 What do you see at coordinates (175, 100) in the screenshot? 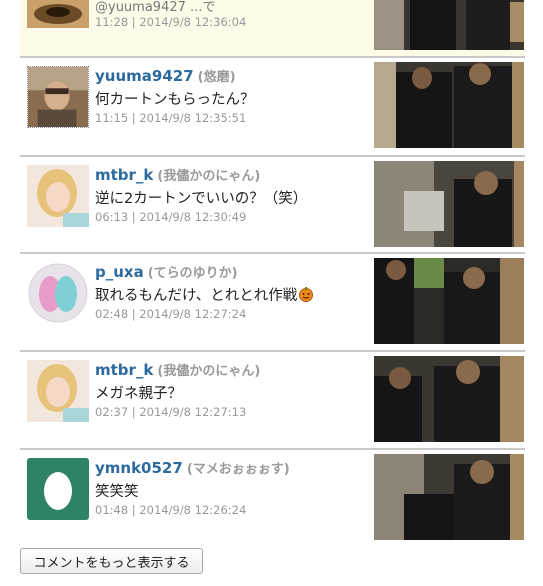
I see `comment-message: 何カートンもらったん？` at bounding box center [175, 100].